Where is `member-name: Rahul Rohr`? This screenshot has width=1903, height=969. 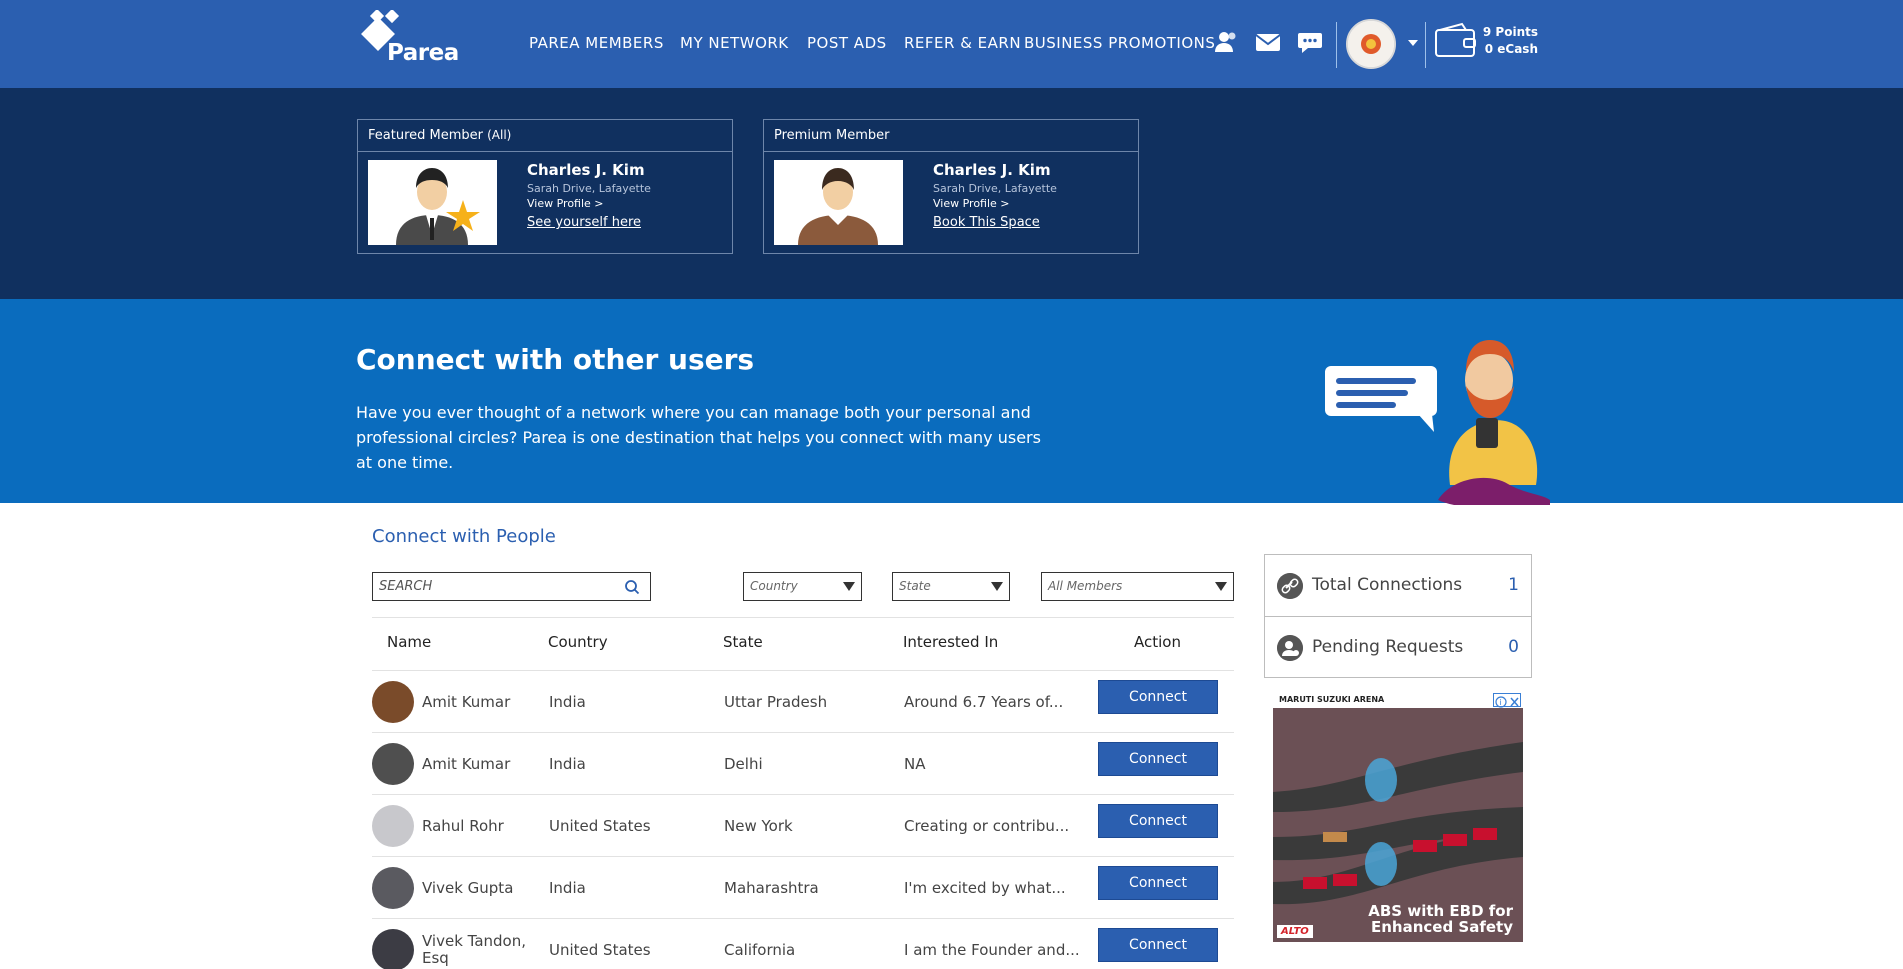 member-name: Rahul Rohr is located at coordinates (463, 826).